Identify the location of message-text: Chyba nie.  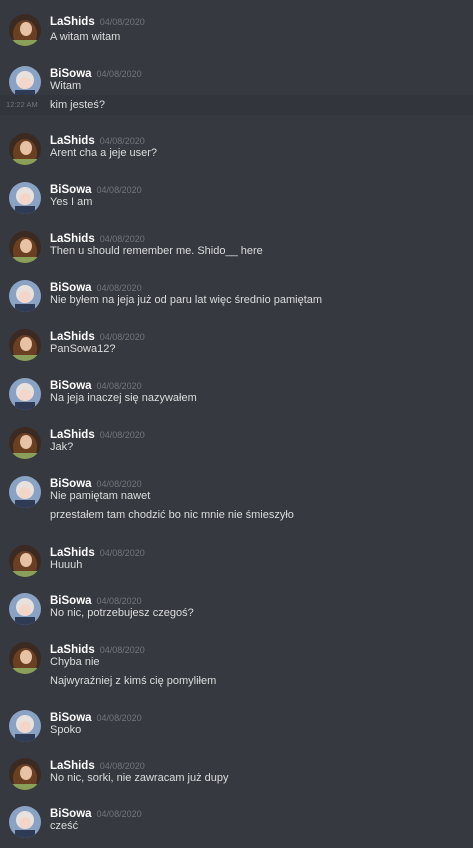
(75, 662).